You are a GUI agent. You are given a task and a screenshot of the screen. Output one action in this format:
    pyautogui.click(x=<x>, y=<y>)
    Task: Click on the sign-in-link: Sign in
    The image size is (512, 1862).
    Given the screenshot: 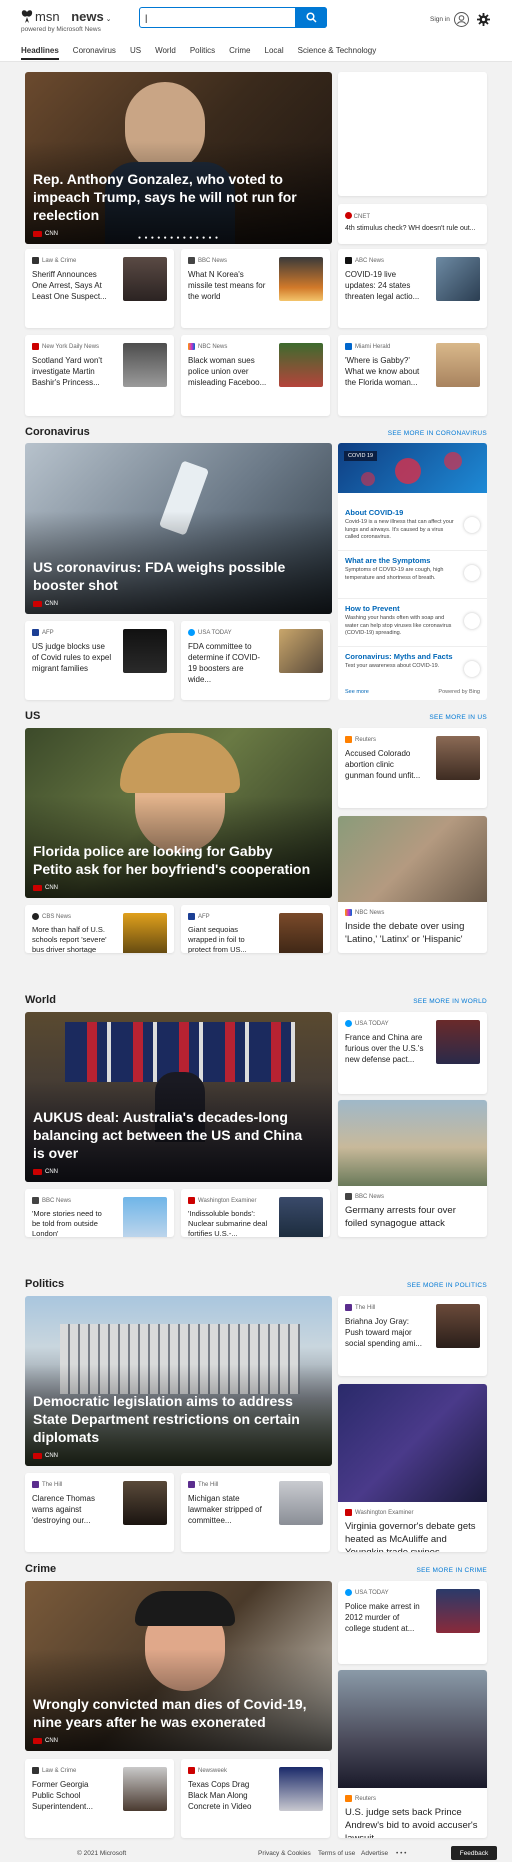 What is the action you would take?
    pyautogui.click(x=440, y=19)
    